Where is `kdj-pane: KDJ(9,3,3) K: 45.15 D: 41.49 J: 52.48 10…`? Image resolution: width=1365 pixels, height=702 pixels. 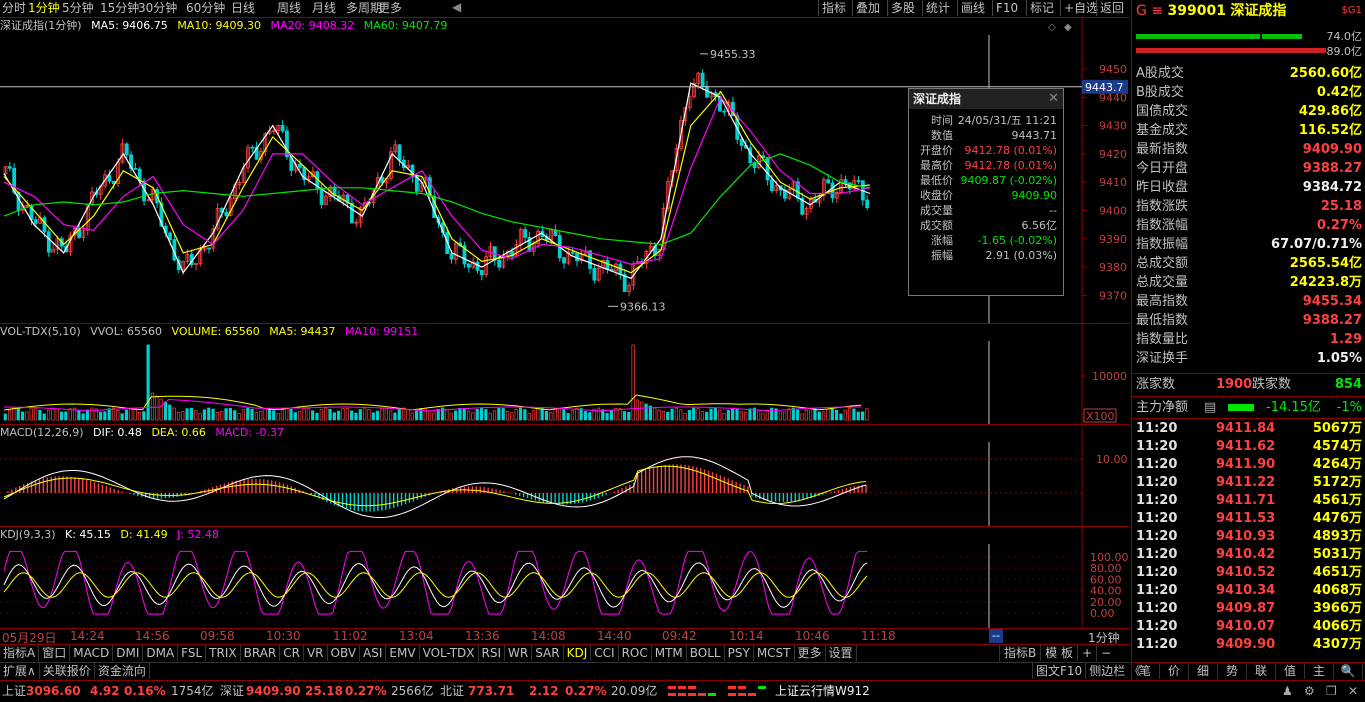
kdj-pane: KDJ(9,3,3) K: 45.15 D: 41.49 J: 52.48 10… is located at coordinates (565, 577).